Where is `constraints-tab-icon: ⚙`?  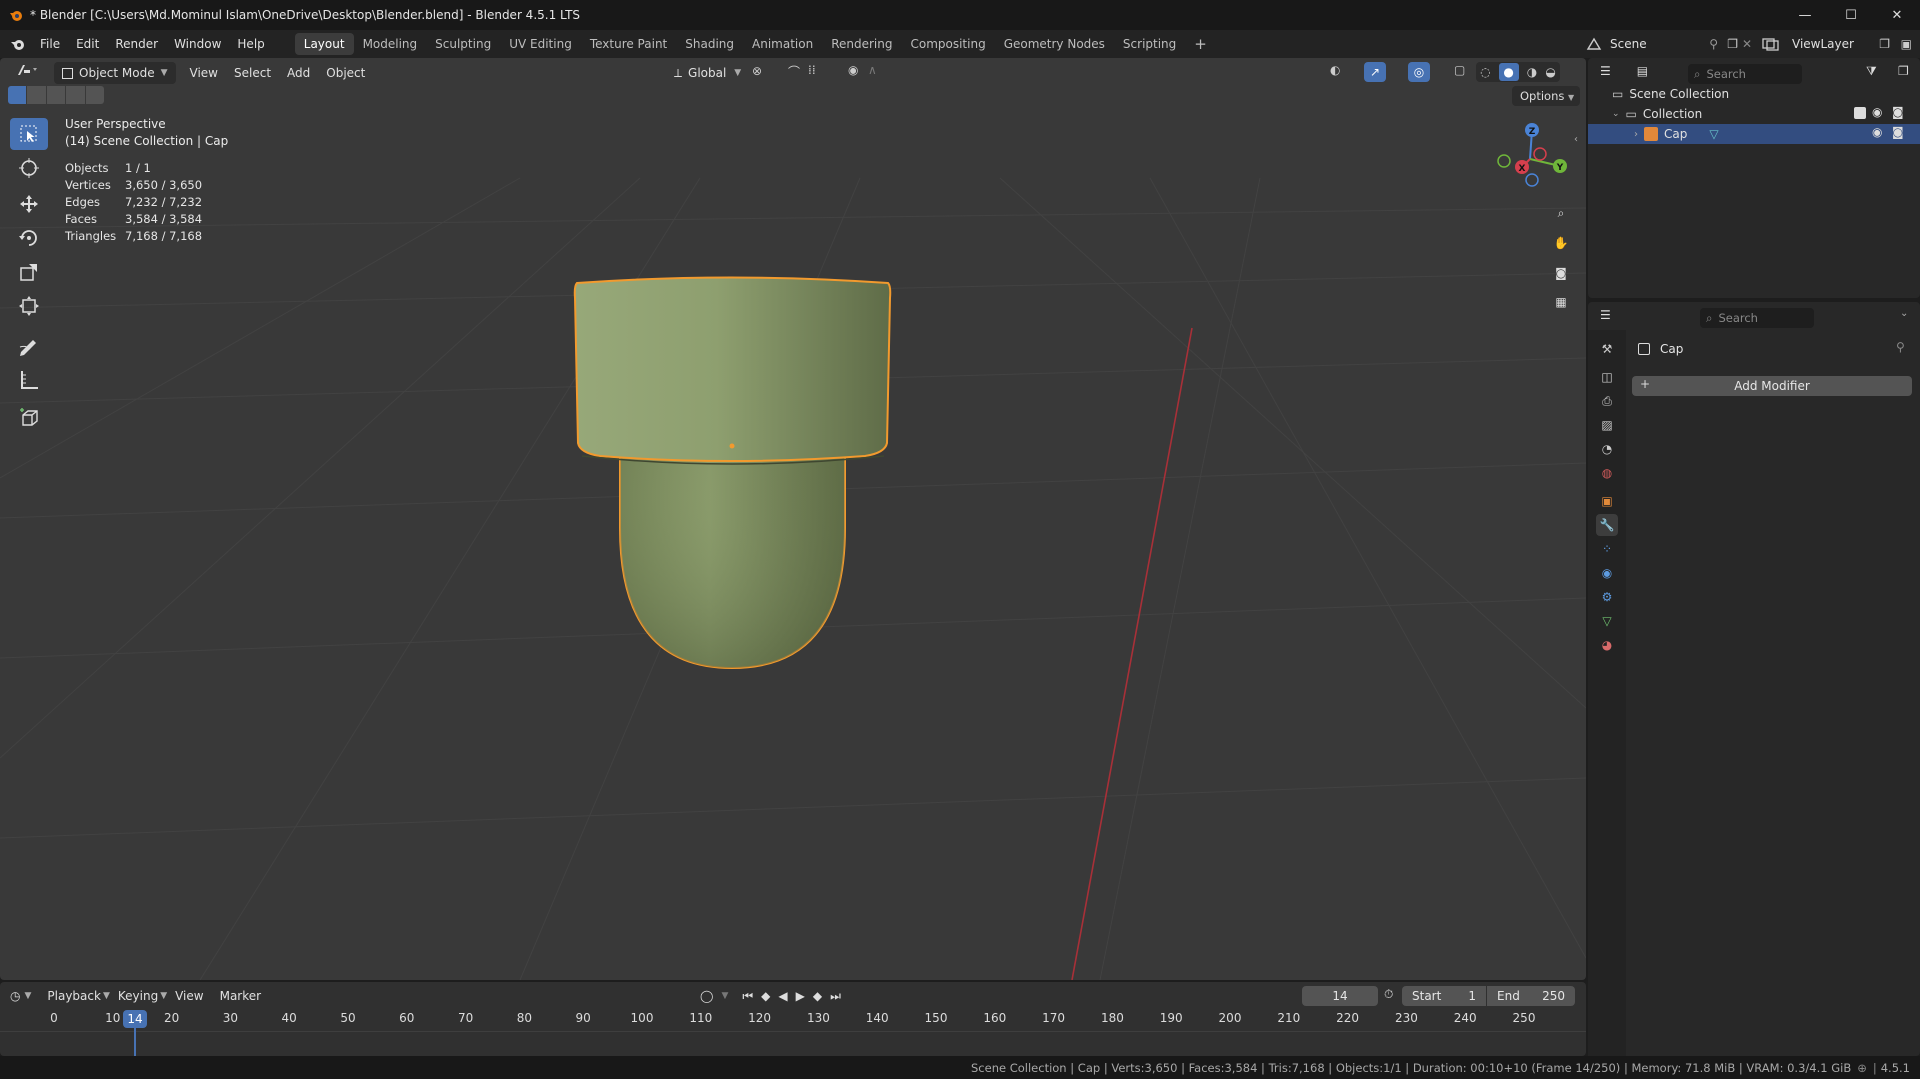 constraints-tab-icon: ⚙ is located at coordinates (1607, 597).